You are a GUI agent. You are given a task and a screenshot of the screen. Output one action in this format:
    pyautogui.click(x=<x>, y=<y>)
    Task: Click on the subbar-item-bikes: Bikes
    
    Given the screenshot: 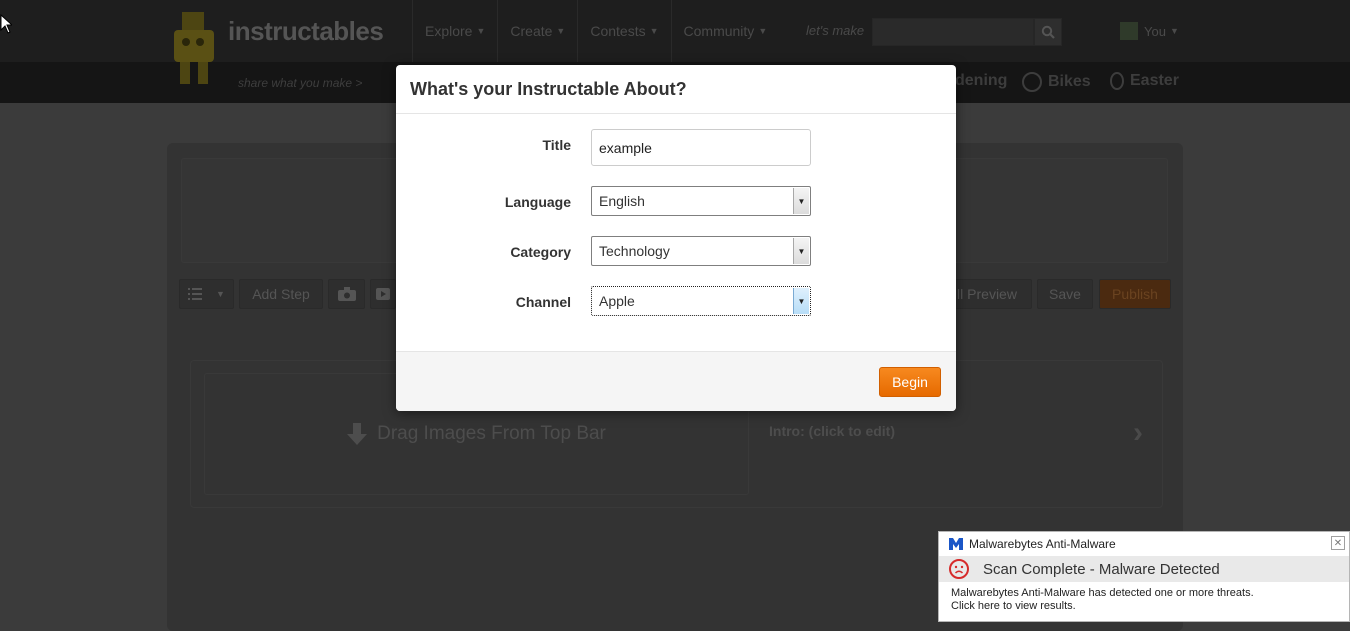 What is the action you would take?
    pyautogui.click(x=1056, y=82)
    